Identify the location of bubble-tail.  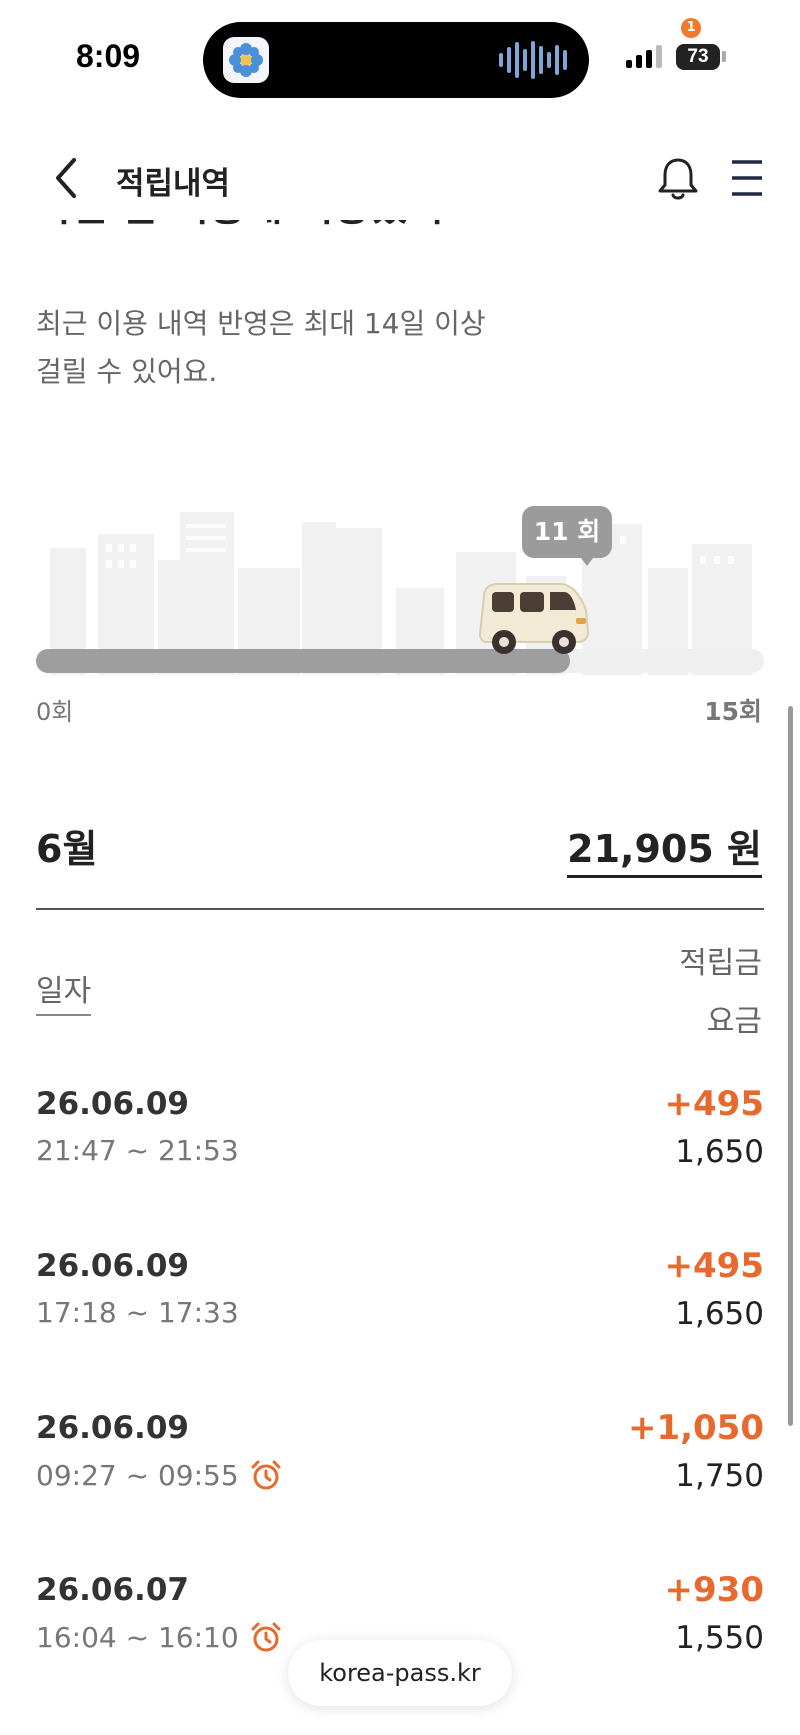
(587, 560).